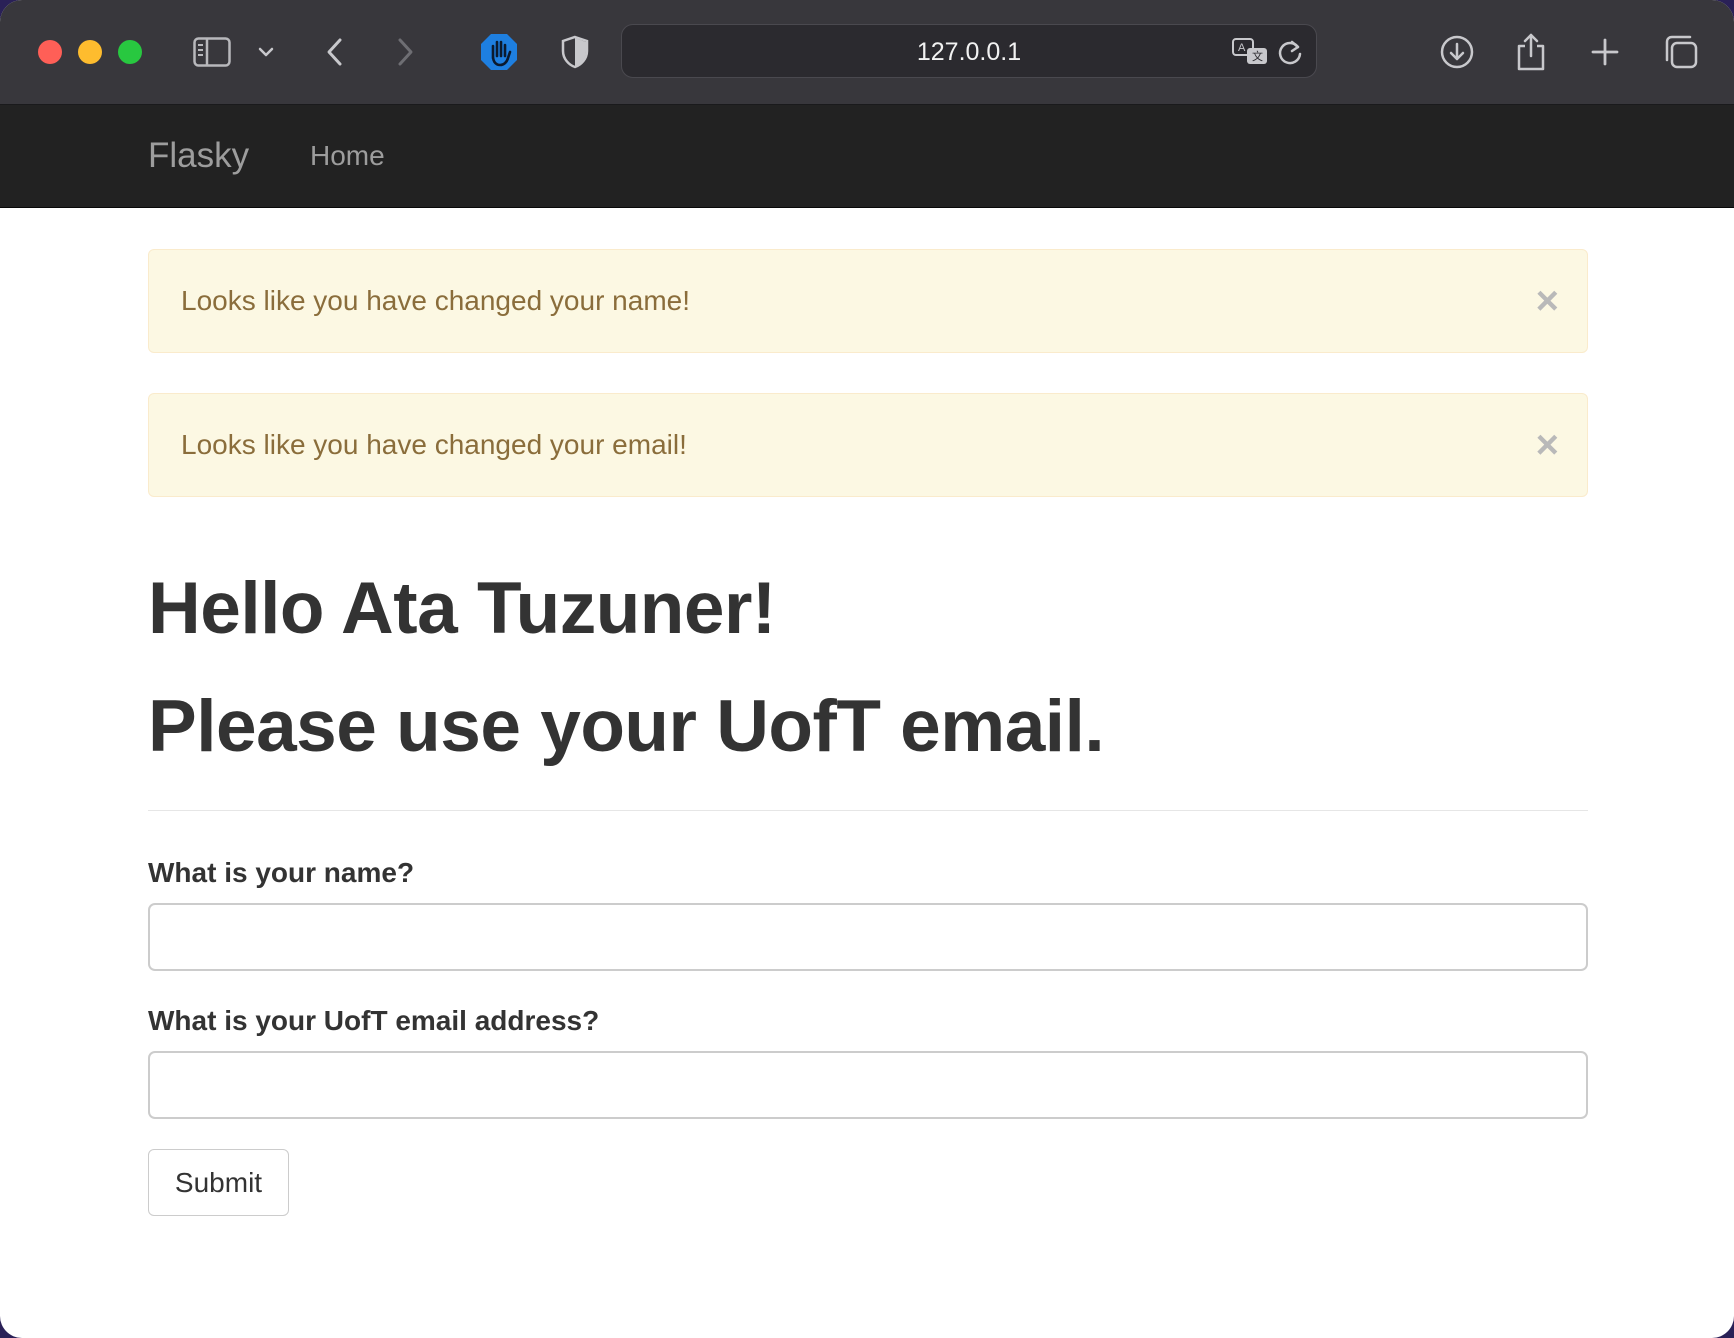  I want to click on zoom-window-button, so click(130, 52).